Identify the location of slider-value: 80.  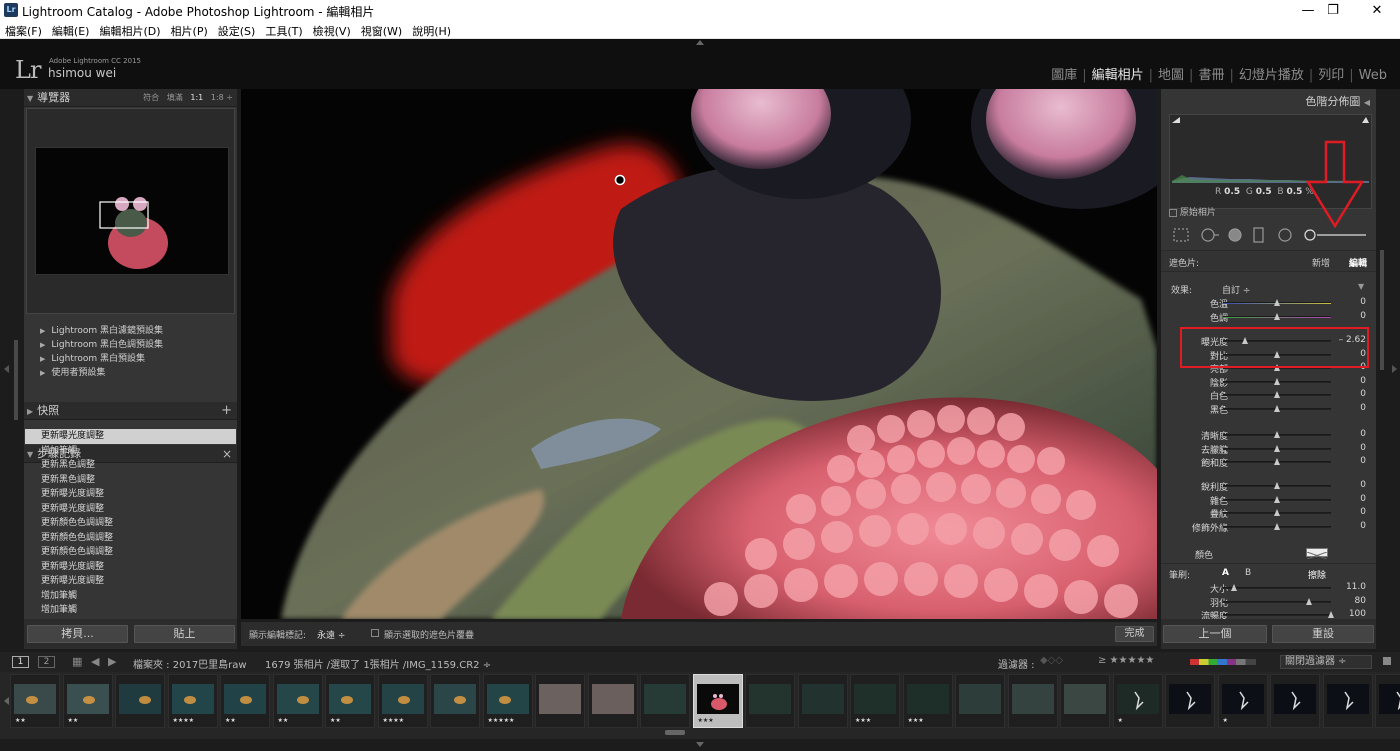
(1360, 601).